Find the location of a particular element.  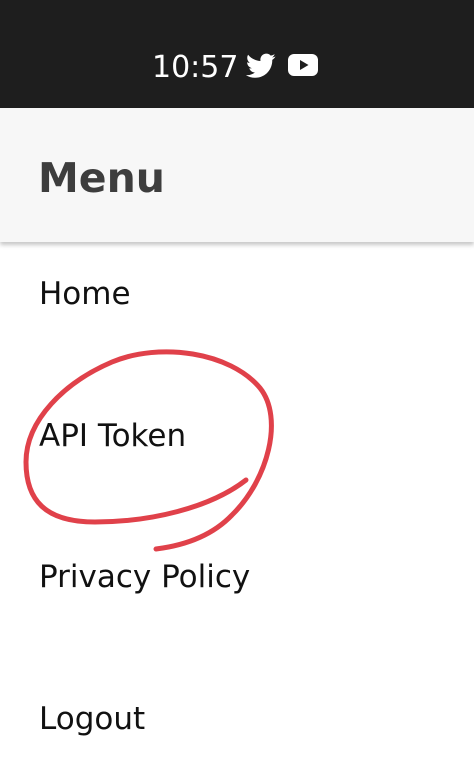

page-title: Menu is located at coordinates (101, 178).